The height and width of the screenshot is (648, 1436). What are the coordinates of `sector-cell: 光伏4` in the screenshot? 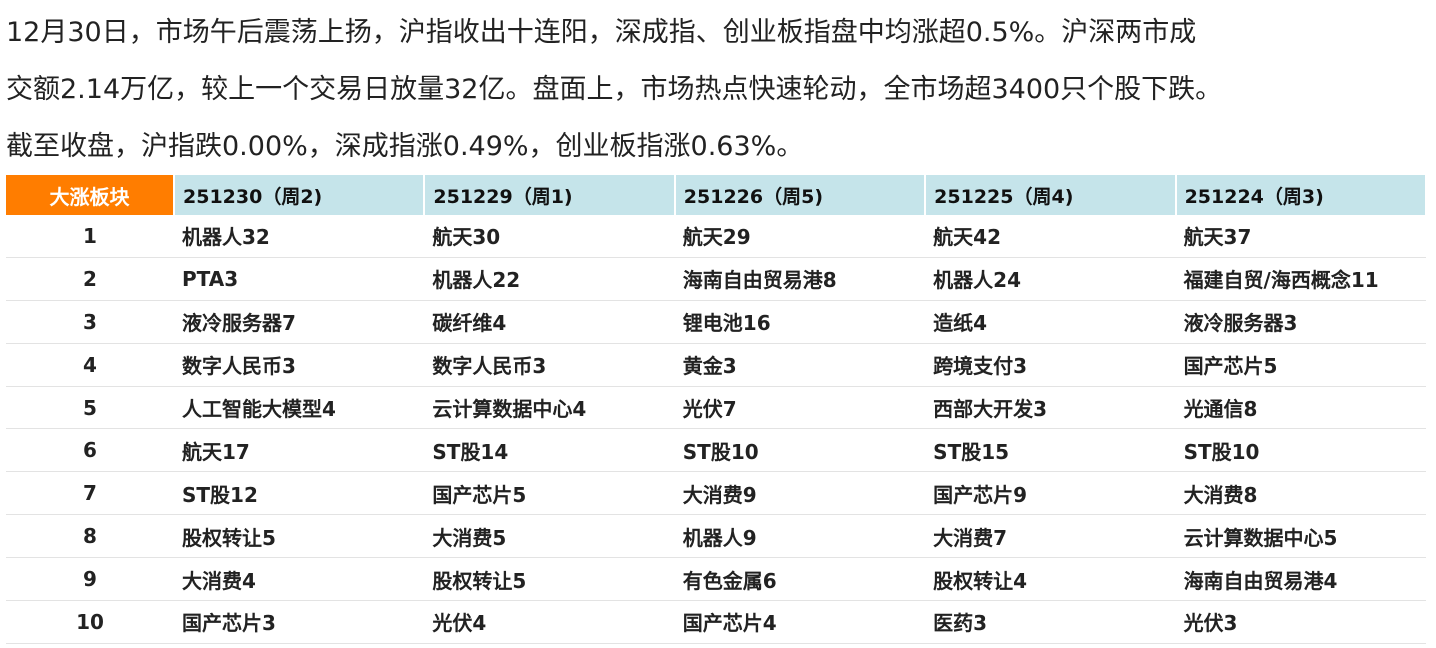 It's located at (549, 622).